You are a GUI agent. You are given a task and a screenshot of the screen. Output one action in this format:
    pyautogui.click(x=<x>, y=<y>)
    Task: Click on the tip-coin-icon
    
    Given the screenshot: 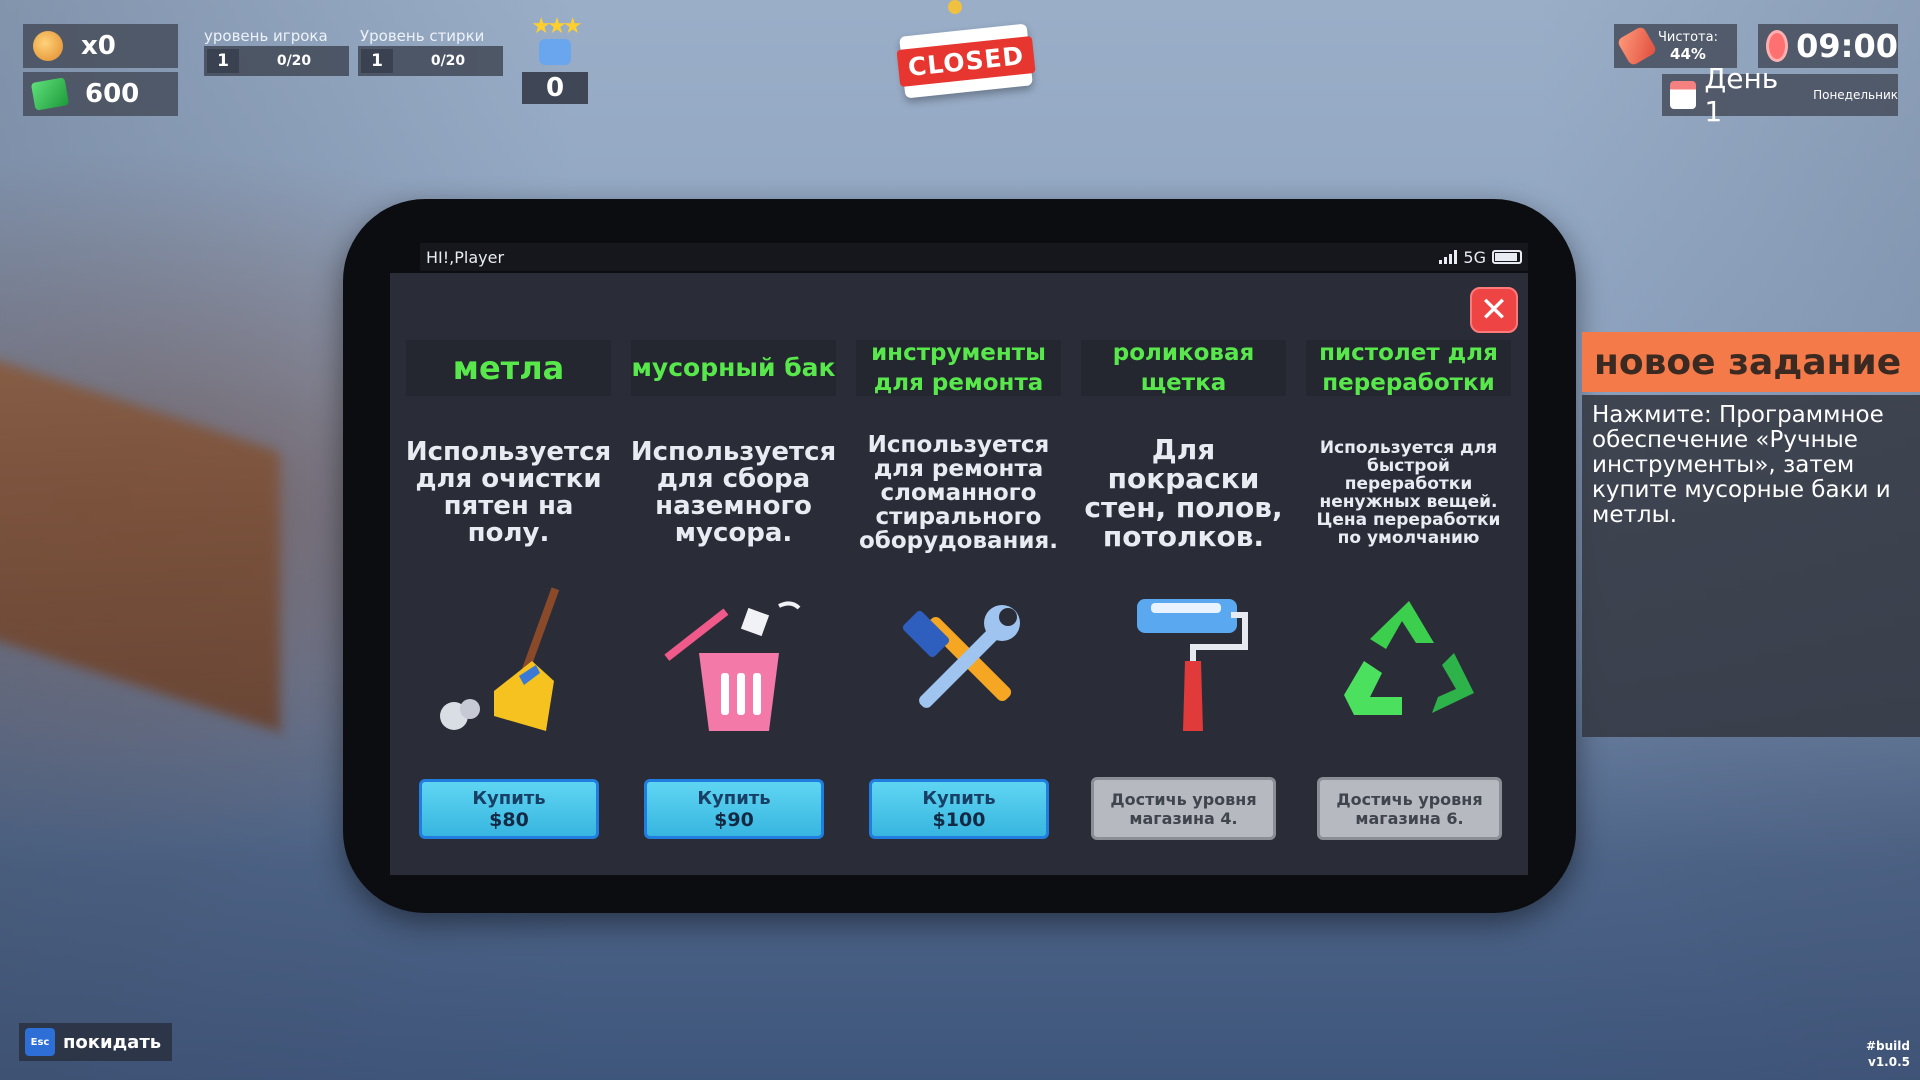 What is the action you would take?
    pyautogui.click(x=48, y=46)
    